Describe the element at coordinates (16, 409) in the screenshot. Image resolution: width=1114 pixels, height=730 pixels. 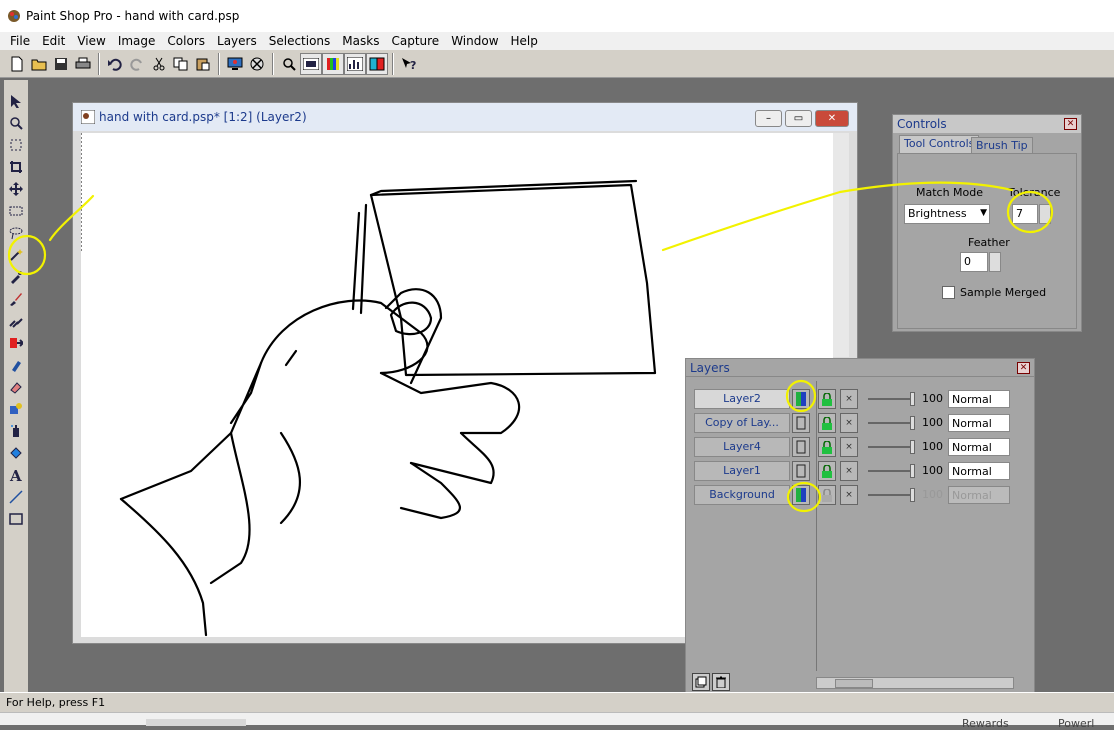
I see `picture-tube-icon` at that location.